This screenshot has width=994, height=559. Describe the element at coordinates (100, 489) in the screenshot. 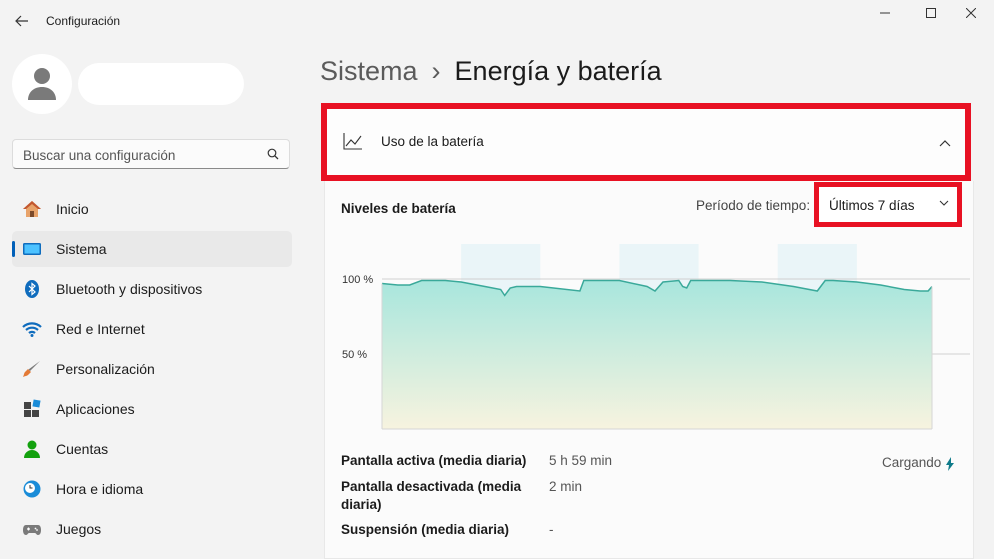

I see `sidebar-item-label: Hora e idioma` at that location.